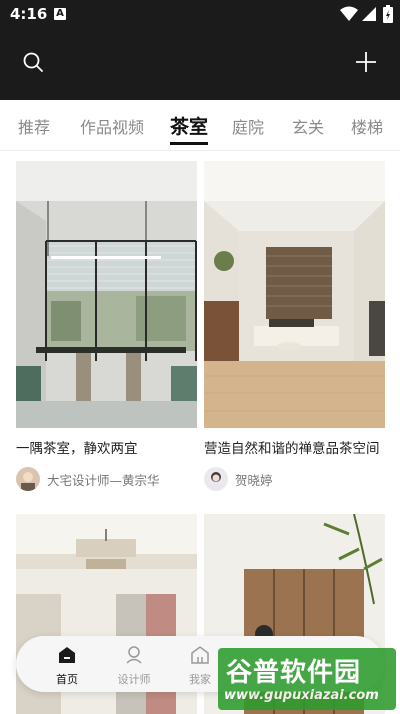  What do you see at coordinates (200, 65) in the screenshot?
I see `top-header` at bounding box center [200, 65].